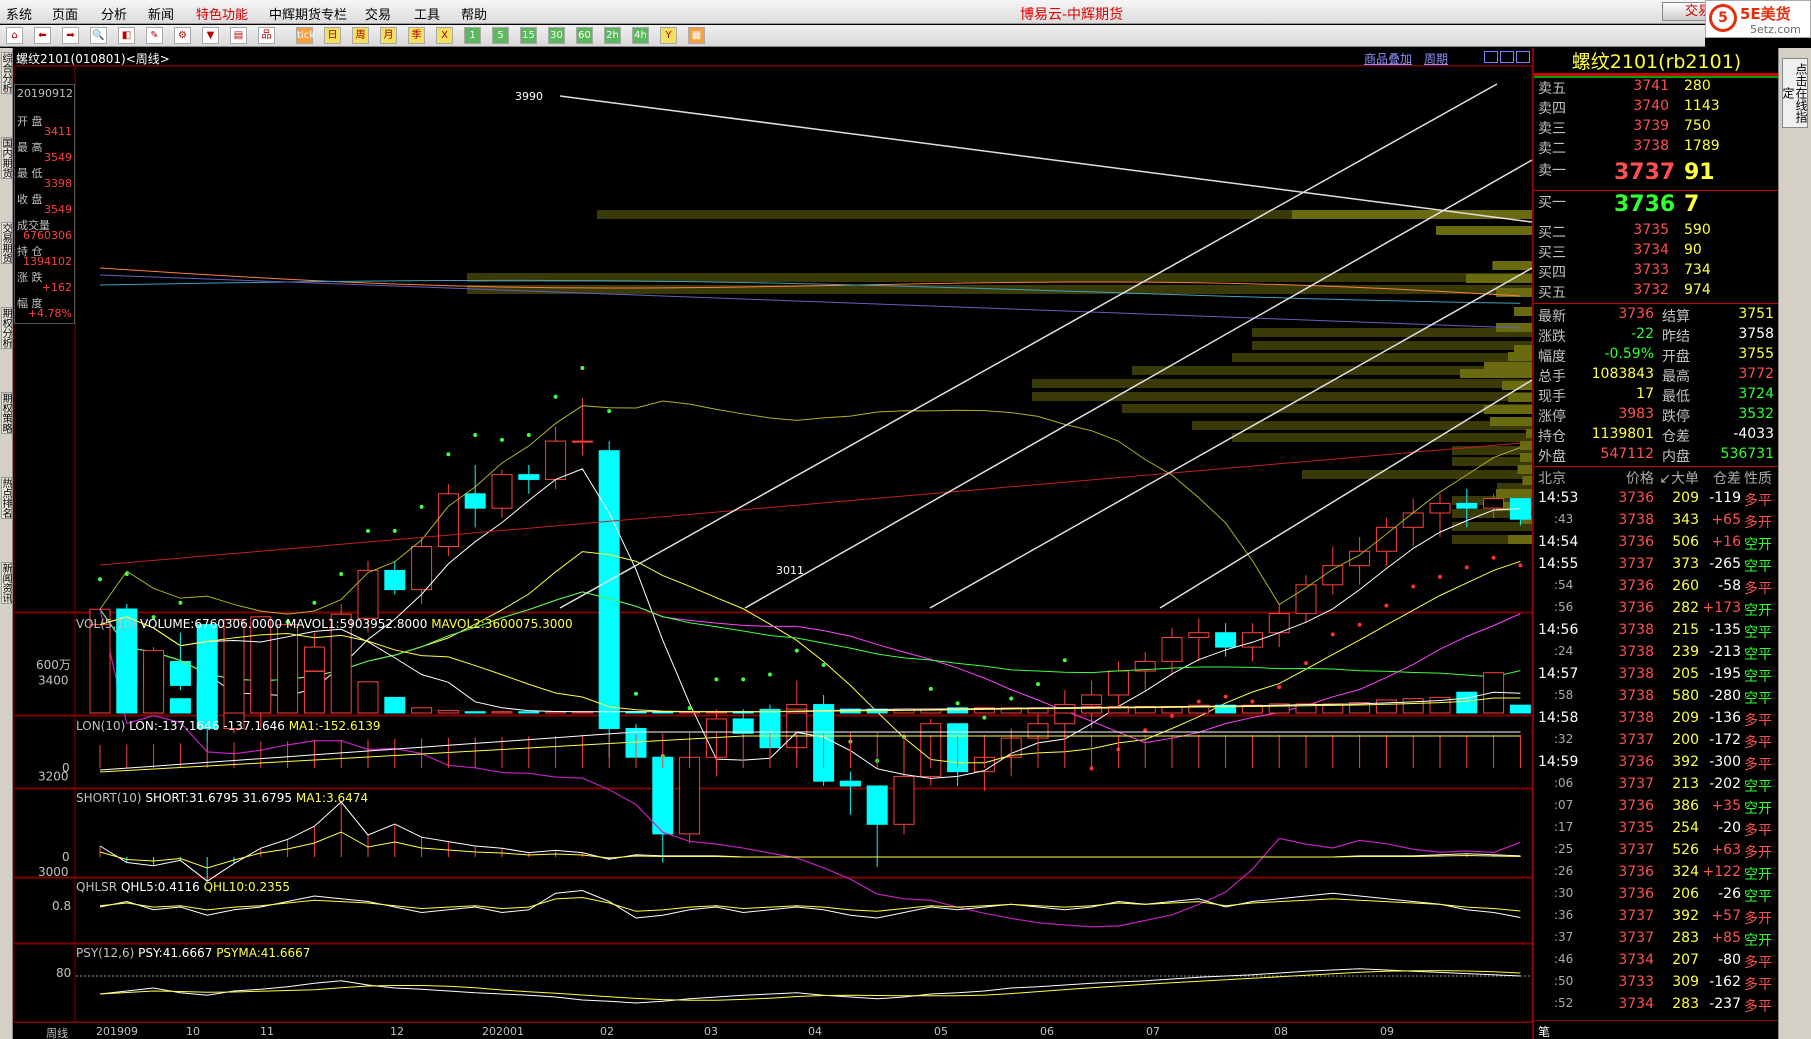 The width and height of the screenshot is (1811, 1039). What do you see at coordinates (58, 183) in the screenshot?
I see `info-value-3: 3398` at bounding box center [58, 183].